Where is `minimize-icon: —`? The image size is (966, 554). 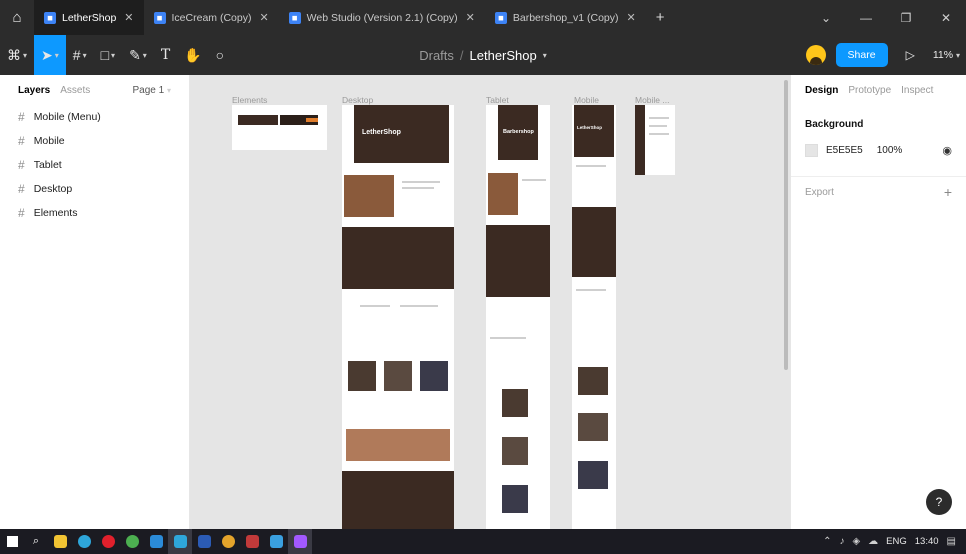
minimize-icon: — is located at coordinates (866, 17).